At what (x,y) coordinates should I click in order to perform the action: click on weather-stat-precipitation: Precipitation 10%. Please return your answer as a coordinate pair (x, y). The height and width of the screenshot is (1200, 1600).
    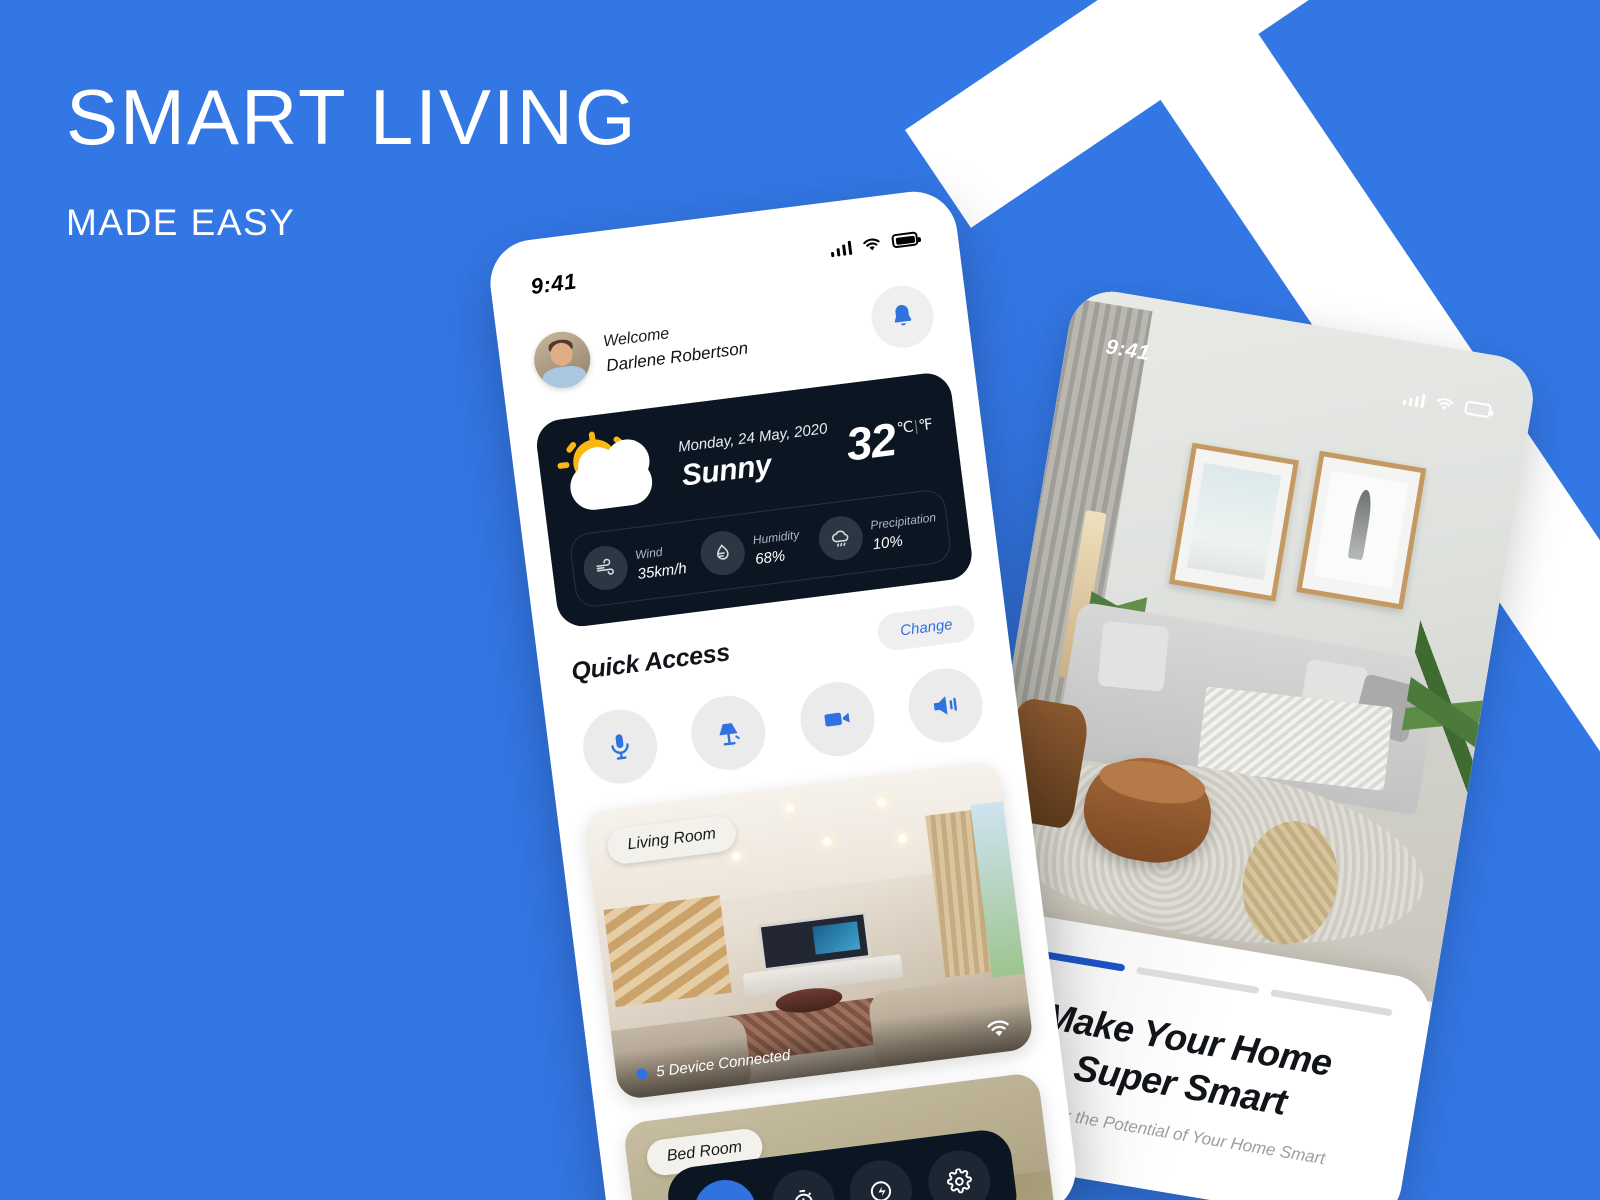
    Looking at the image, I should click on (878, 533).